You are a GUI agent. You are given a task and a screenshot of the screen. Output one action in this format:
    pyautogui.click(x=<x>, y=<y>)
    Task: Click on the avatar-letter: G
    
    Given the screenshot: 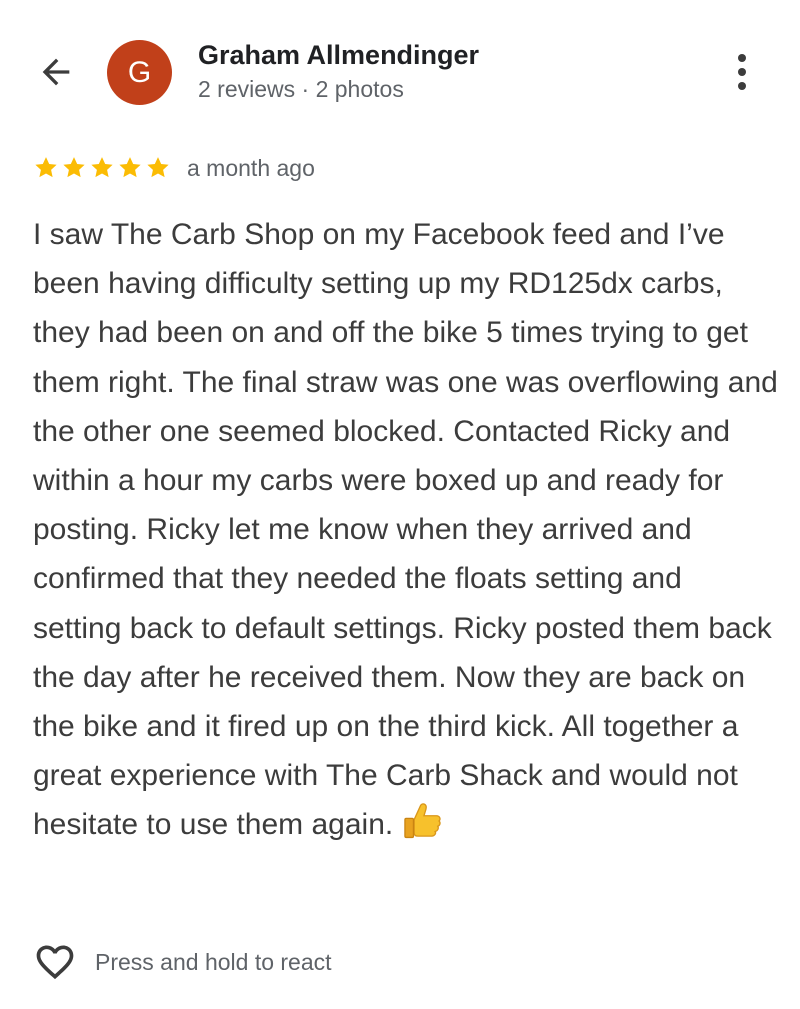 What is the action you would take?
    pyautogui.click(x=139, y=72)
    